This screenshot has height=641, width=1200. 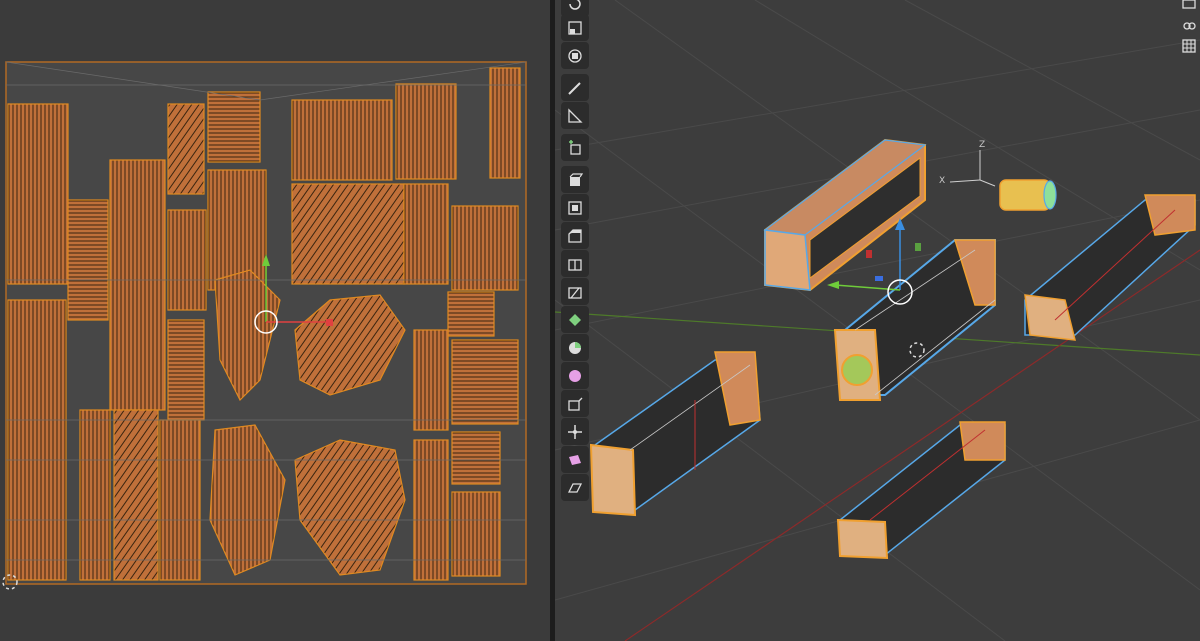 I want to click on pan-view-button, so click(x=1189, y=26).